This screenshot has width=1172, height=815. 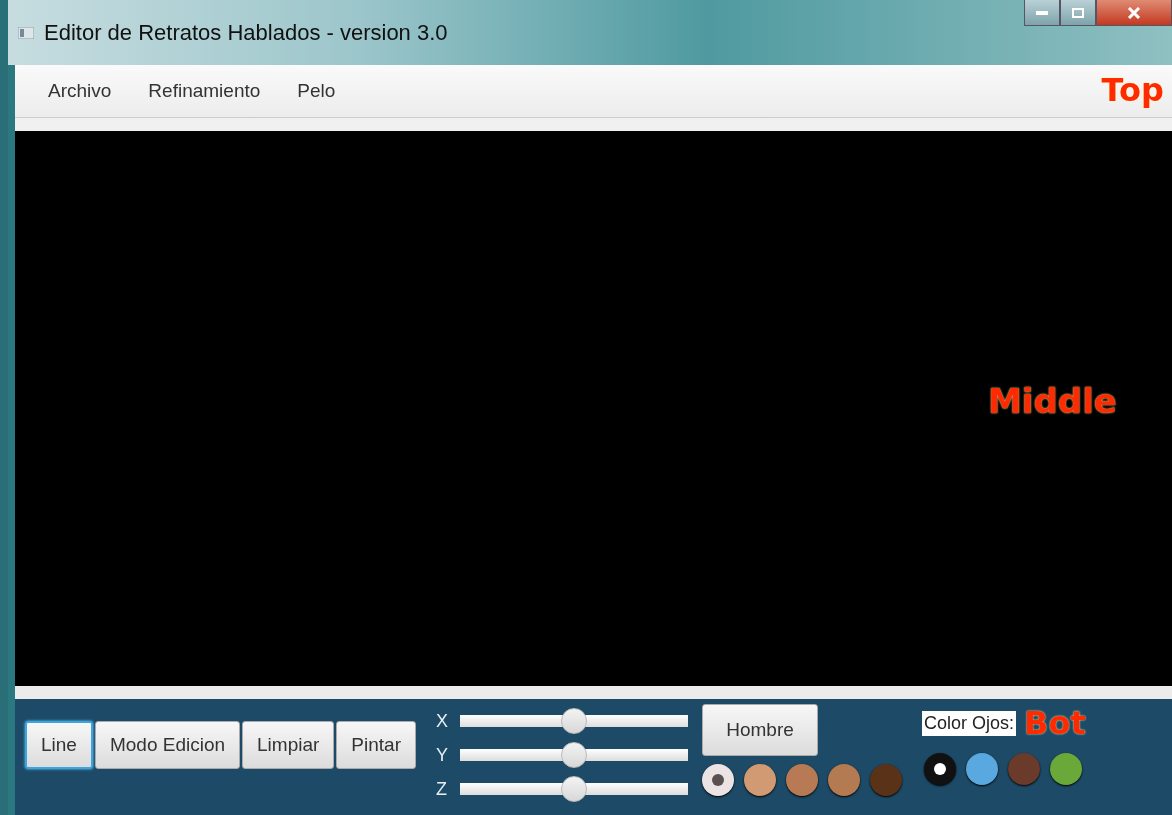 I want to click on window-icon, so click(x=26, y=32).